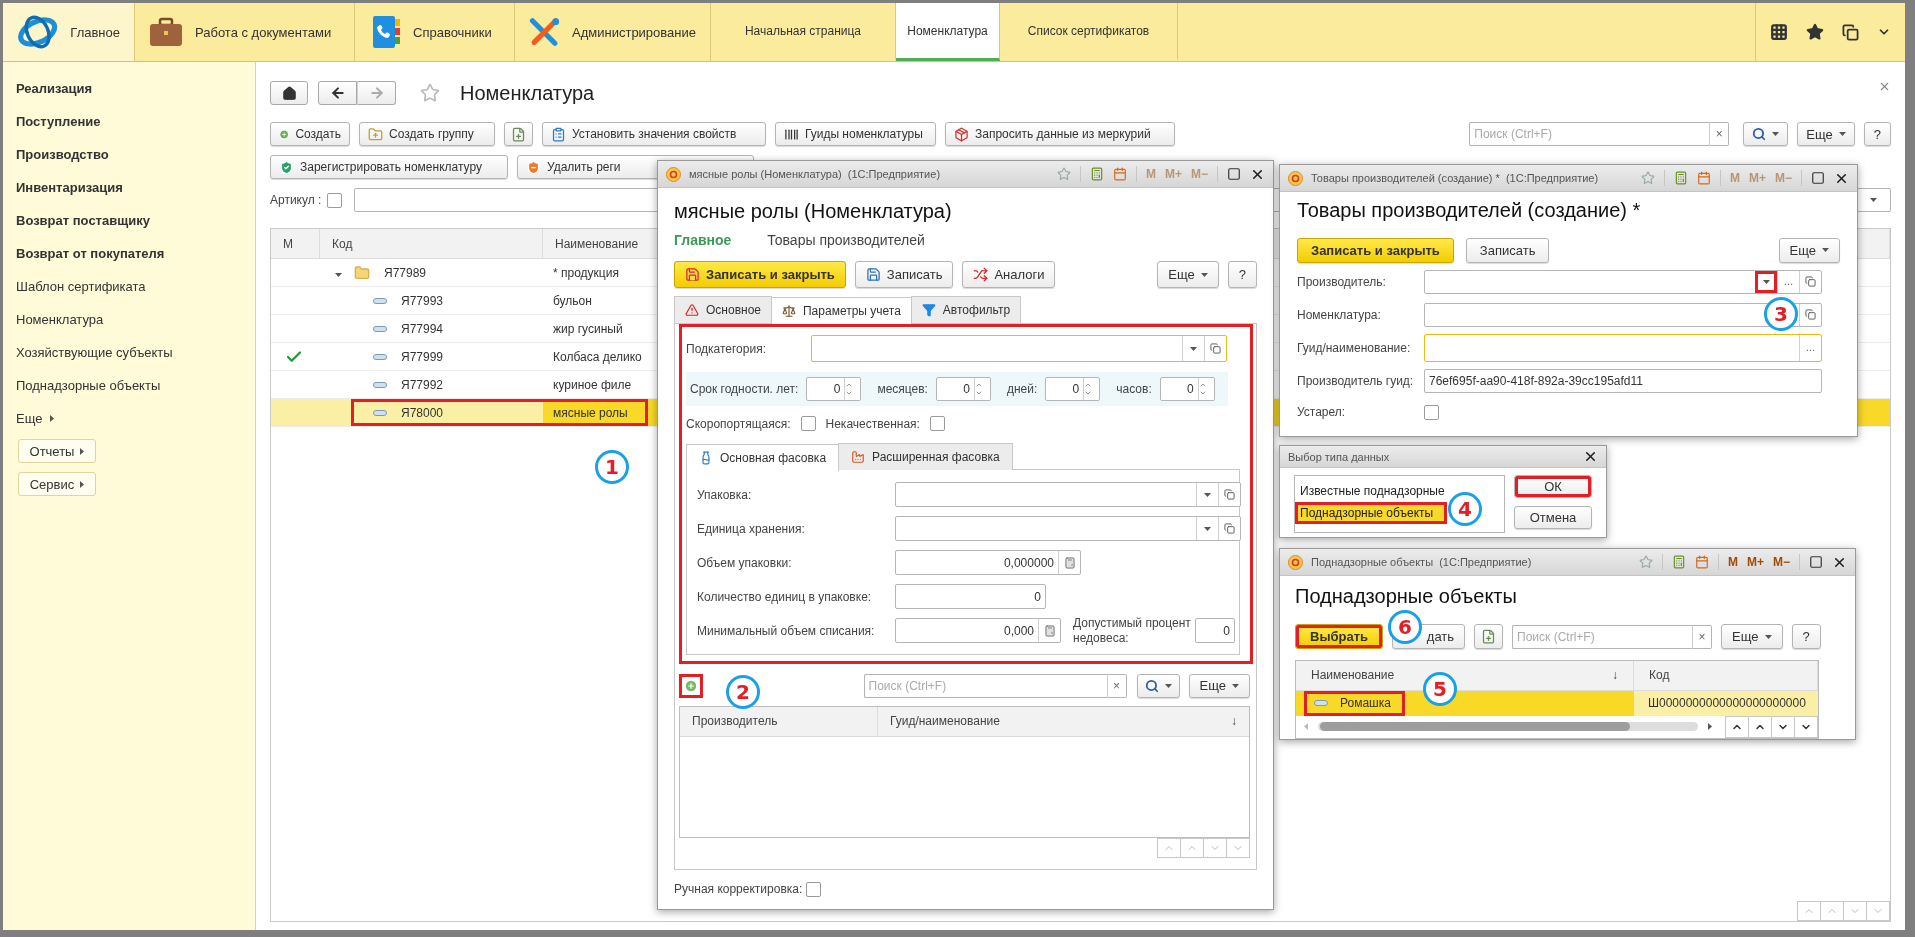 This screenshot has width=1915, height=937. Describe the element at coordinates (1060, 134) in the screenshot. I see `toolbar-button: Запросить данные из меркурий` at that location.